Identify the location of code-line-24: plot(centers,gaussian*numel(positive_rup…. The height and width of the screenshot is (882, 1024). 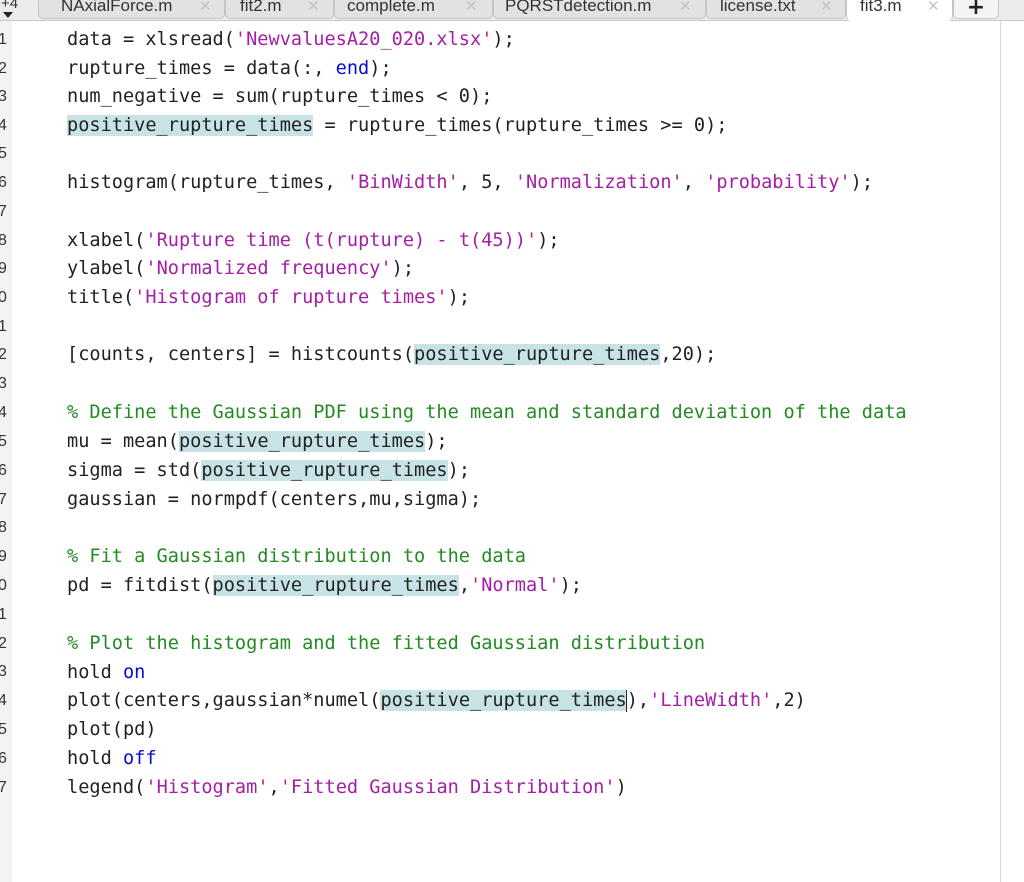
(436, 700).